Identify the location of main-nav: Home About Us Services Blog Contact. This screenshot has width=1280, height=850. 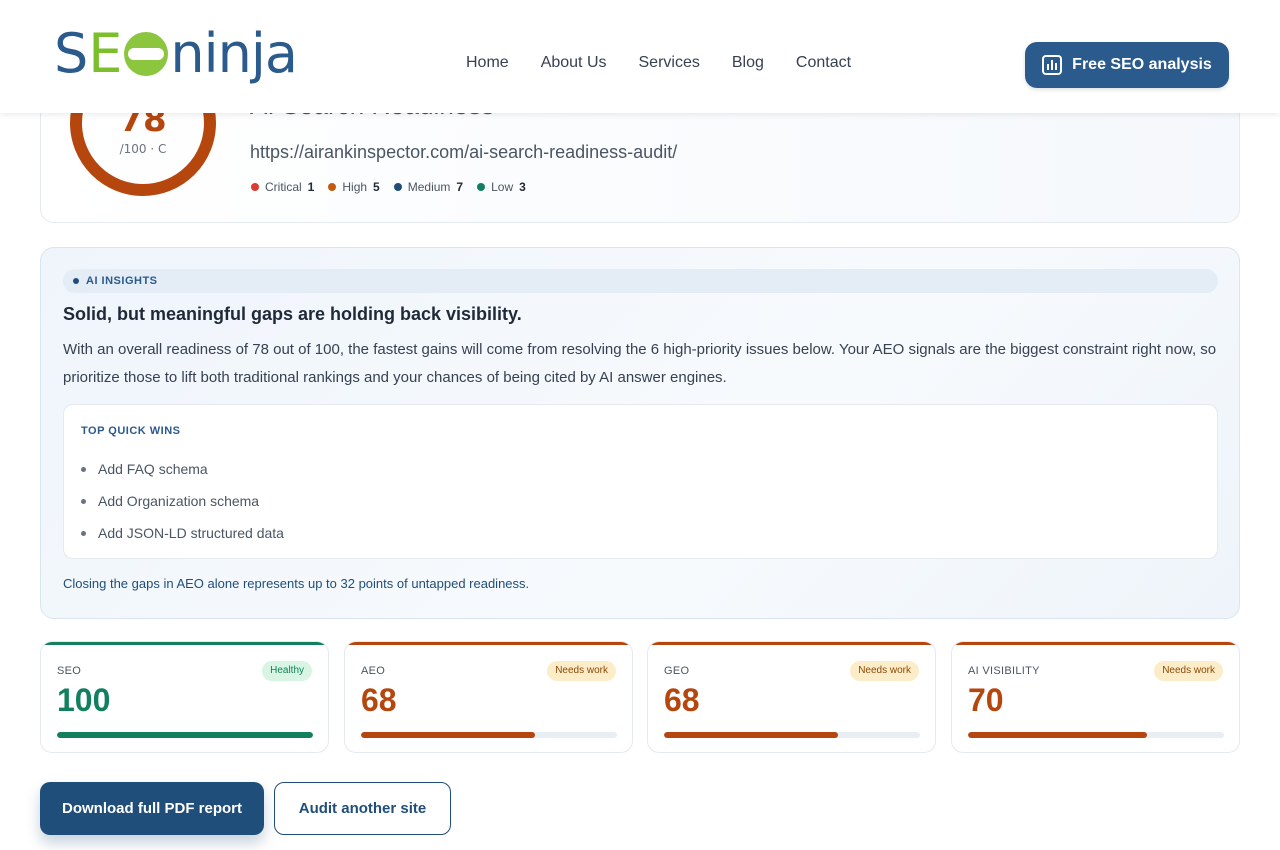
(658, 63).